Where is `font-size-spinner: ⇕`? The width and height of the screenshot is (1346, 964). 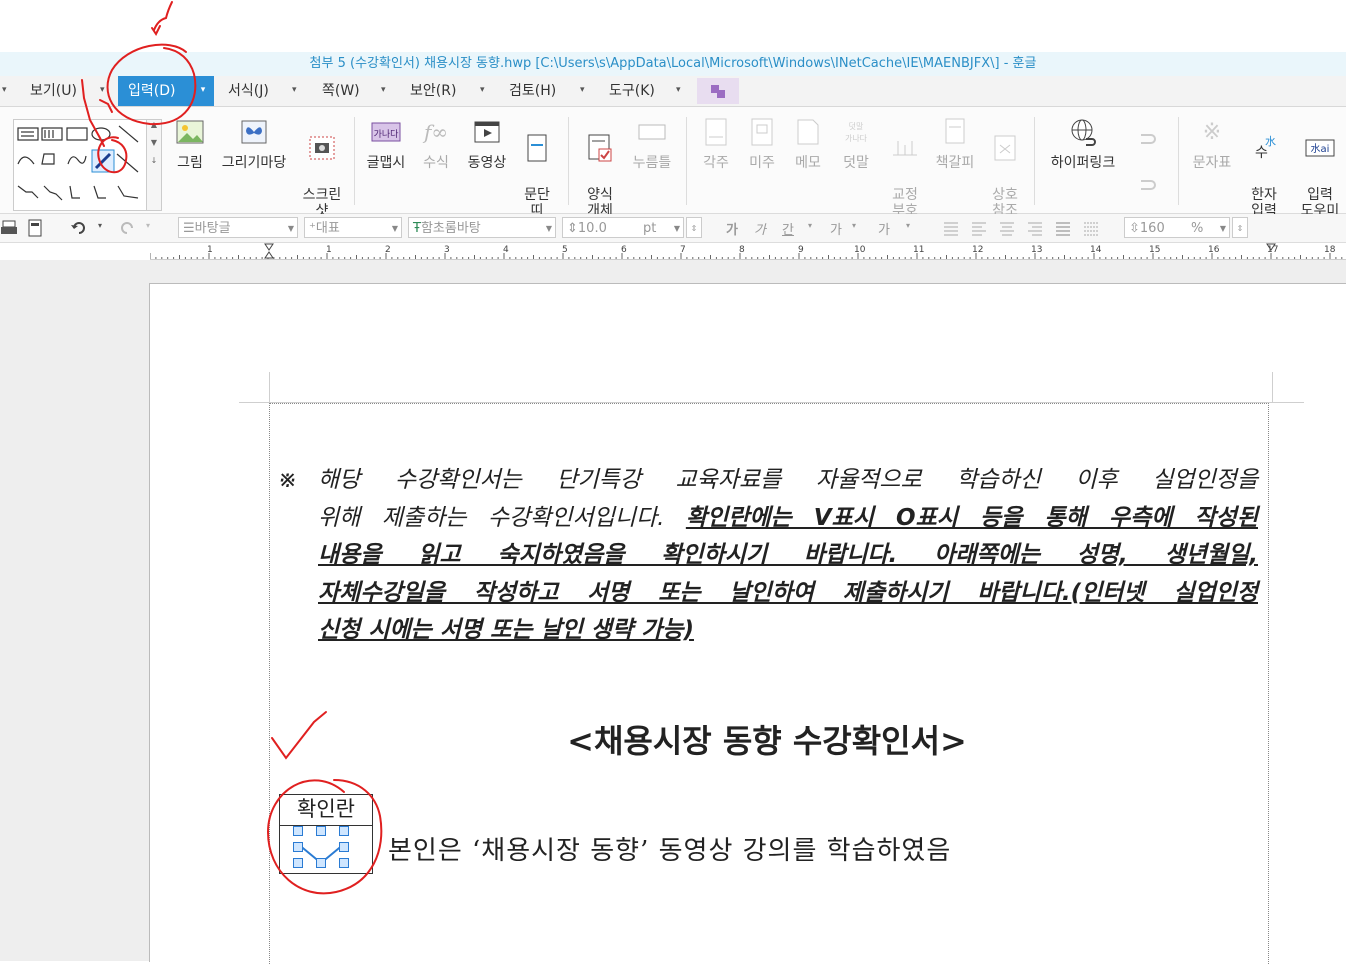 font-size-spinner: ⇕ is located at coordinates (694, 227).